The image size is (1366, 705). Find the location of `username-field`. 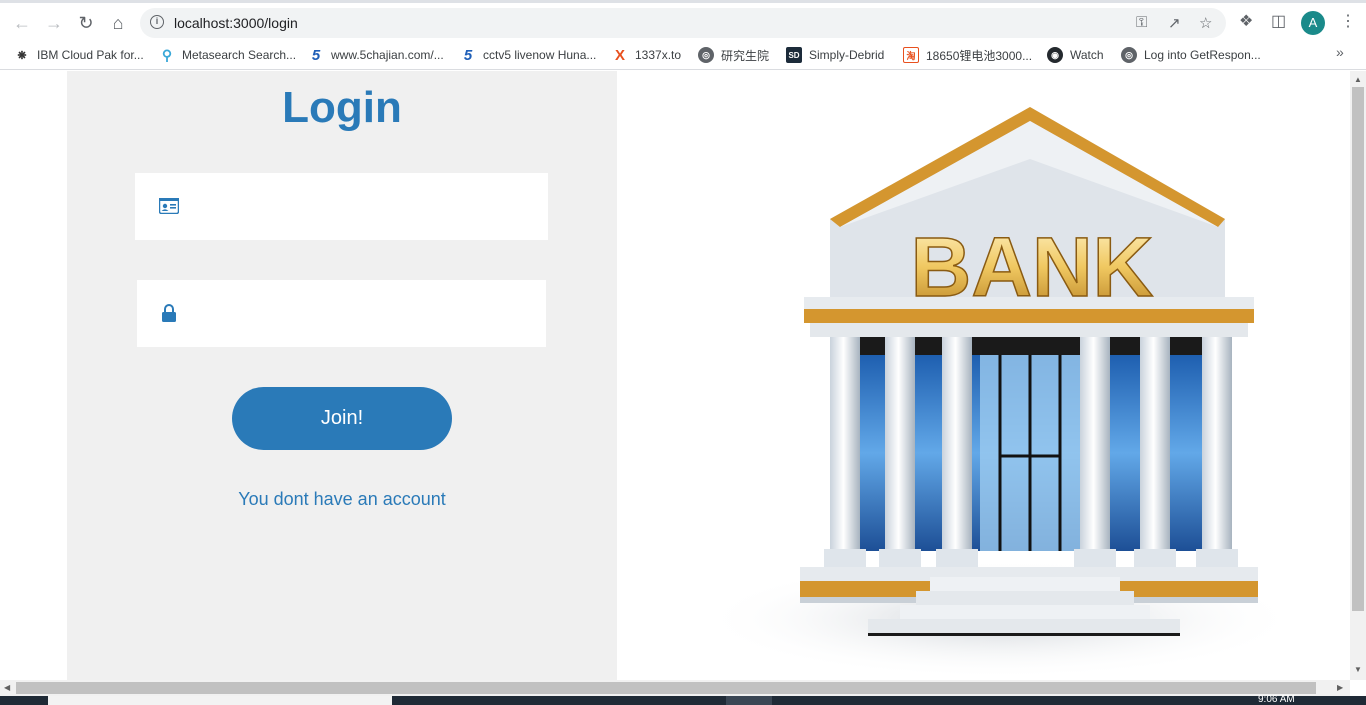

username-field is located at coordinates (341, 206).